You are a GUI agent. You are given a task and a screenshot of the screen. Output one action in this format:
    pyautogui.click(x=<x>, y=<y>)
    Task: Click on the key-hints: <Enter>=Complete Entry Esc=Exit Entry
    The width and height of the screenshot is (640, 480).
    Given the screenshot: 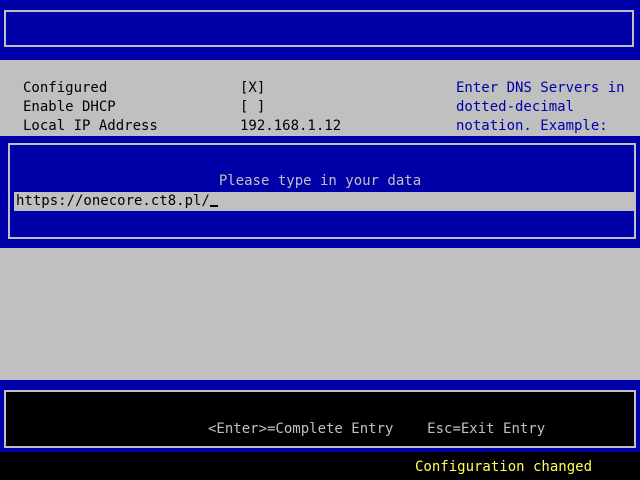 What is the action you would take?
    pyautogui.click(x=376, y=429)
    